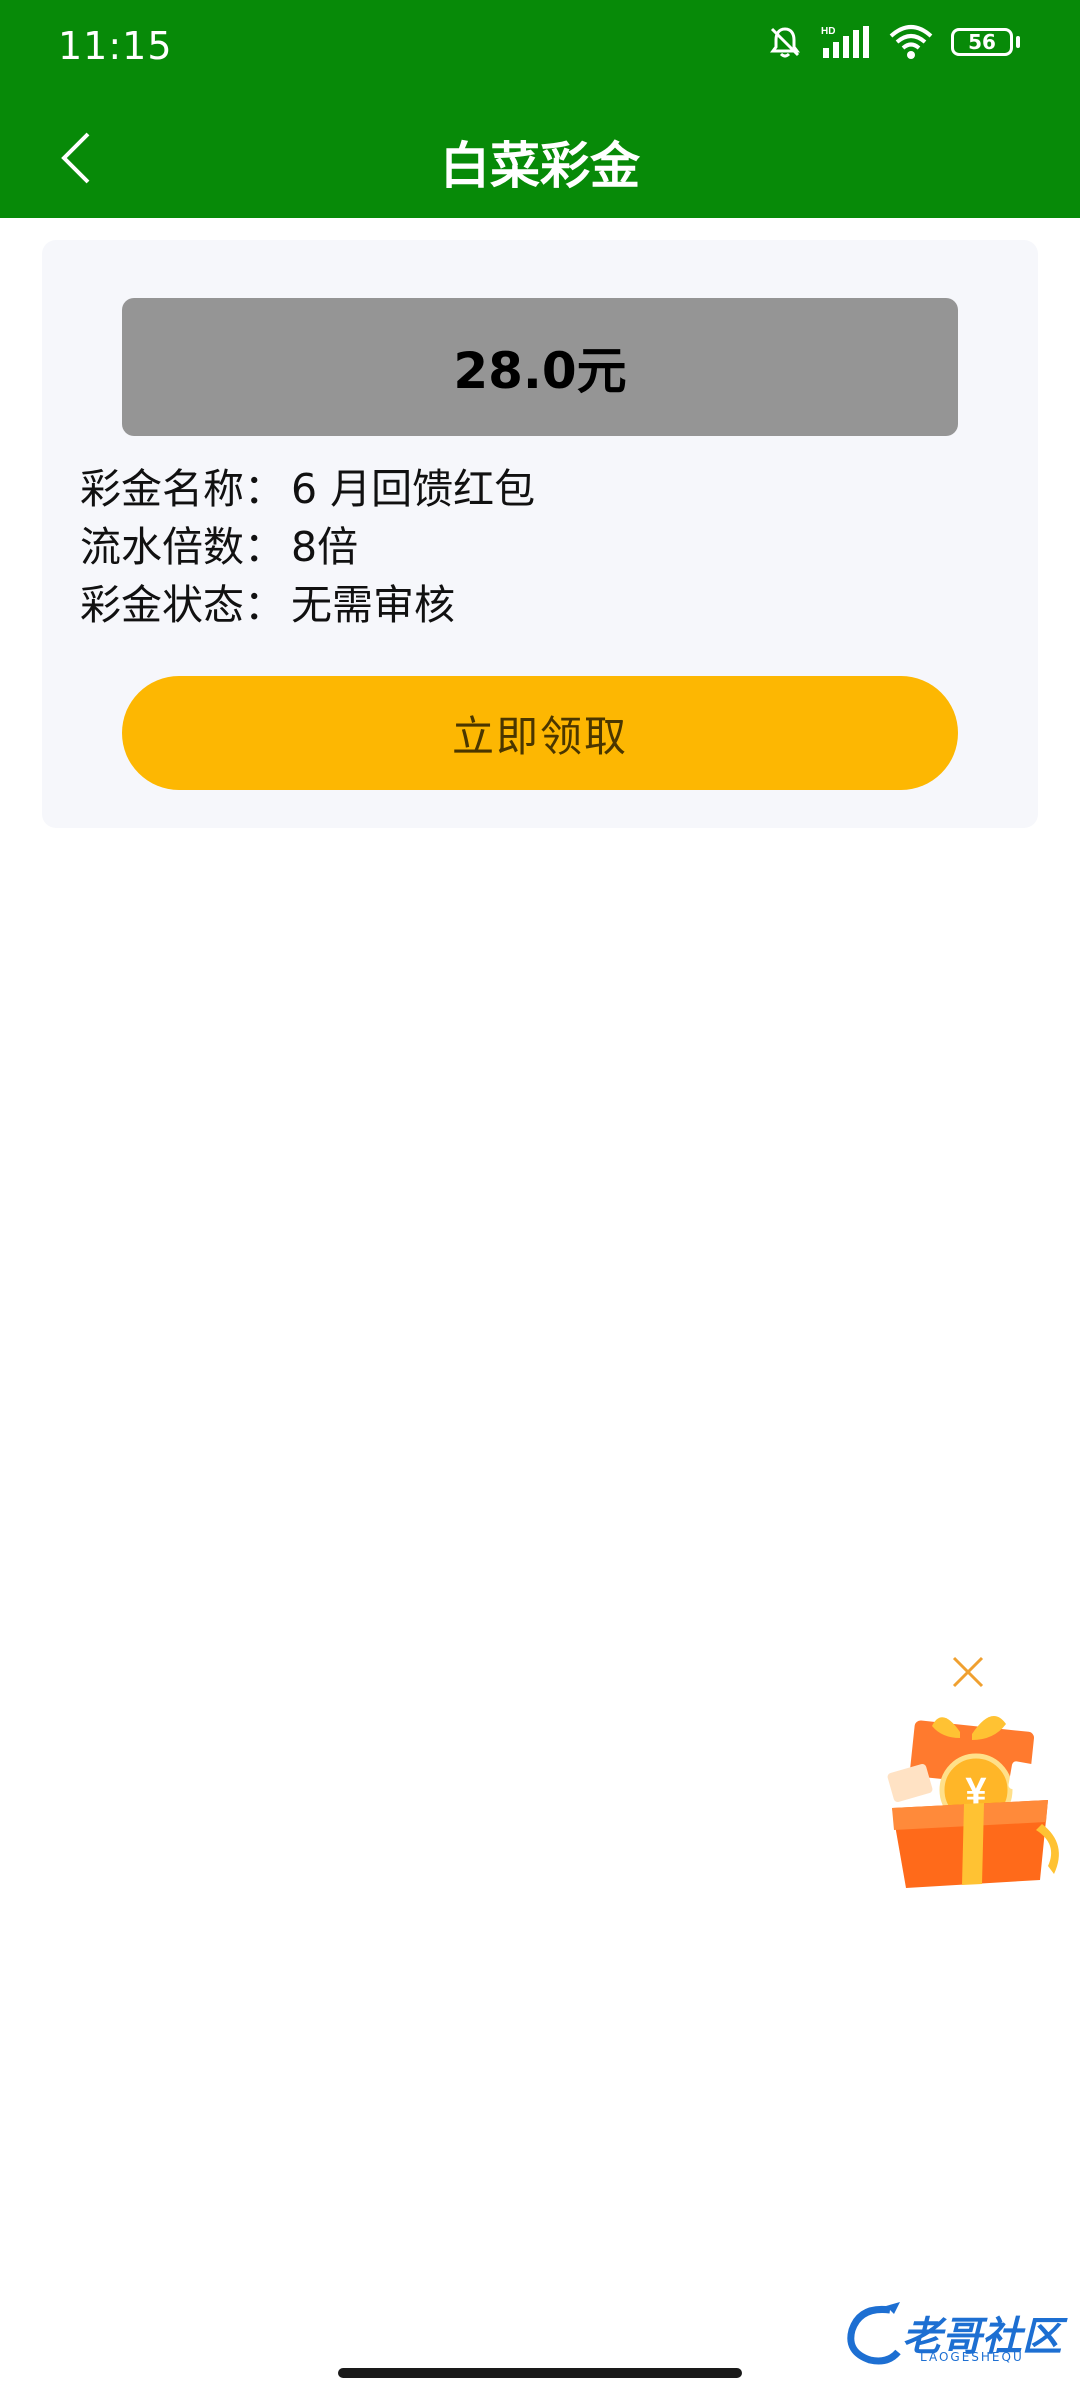 This screenshot has width=1080, height=2400. I want to click on battery-level: 56, so click(982, 42).